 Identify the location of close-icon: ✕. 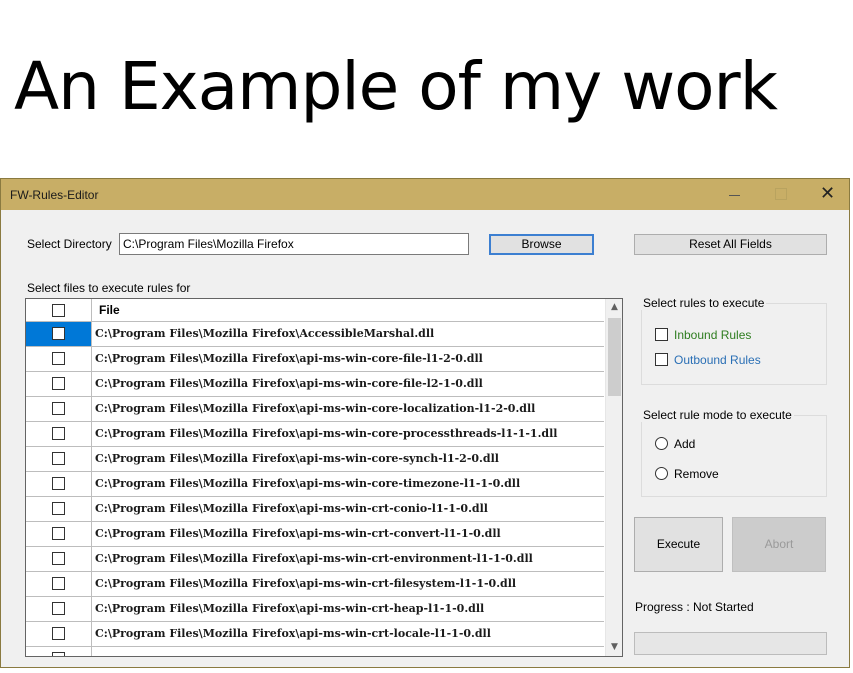
(828, 193).